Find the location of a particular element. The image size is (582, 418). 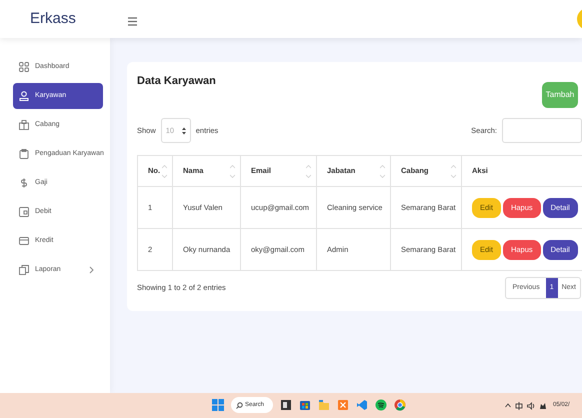

sort-arrows-icon is located at coordinates (184, 130).